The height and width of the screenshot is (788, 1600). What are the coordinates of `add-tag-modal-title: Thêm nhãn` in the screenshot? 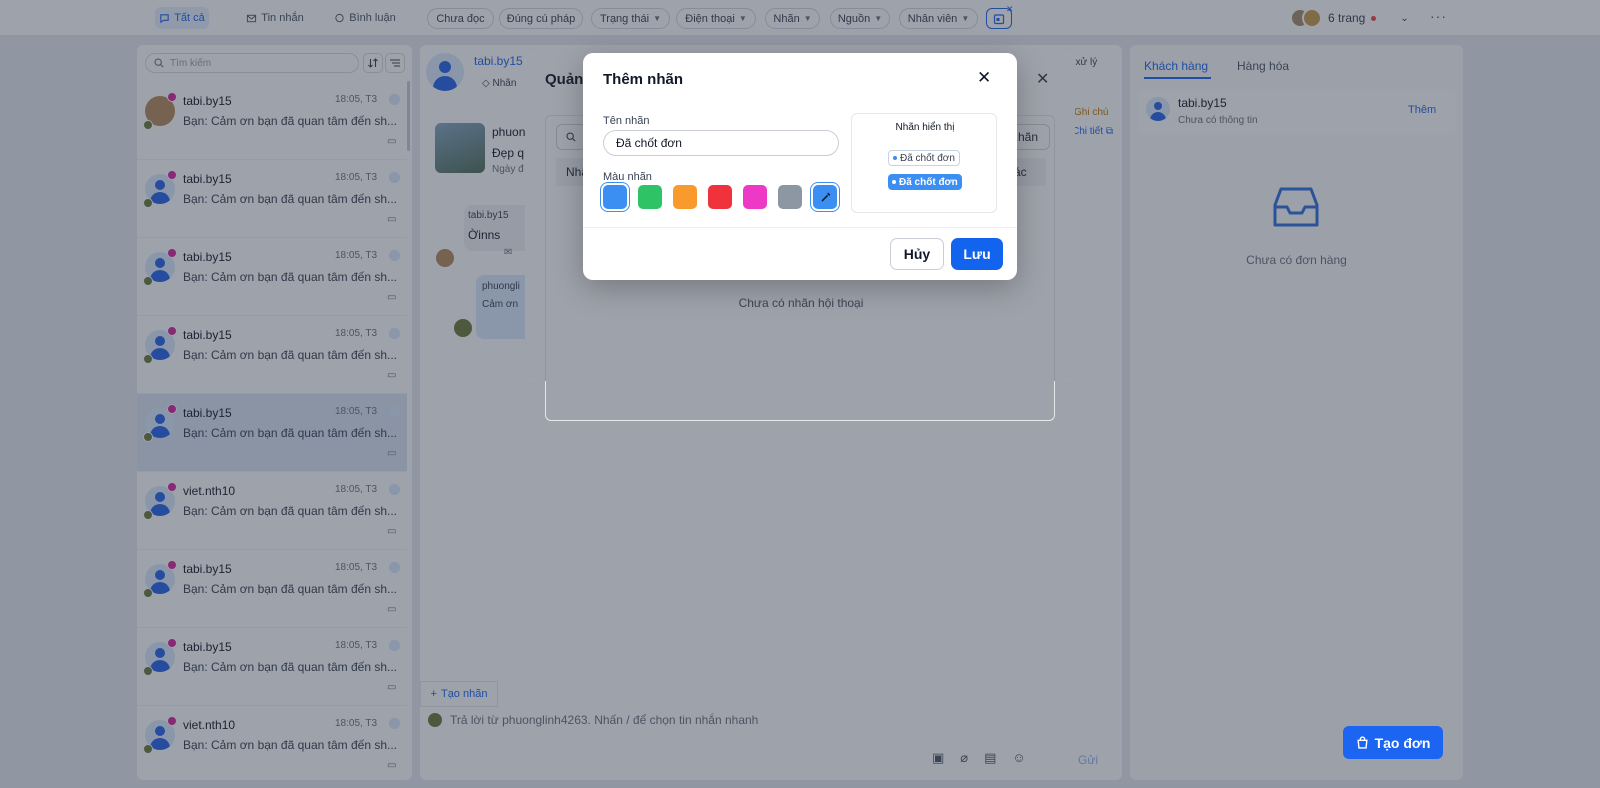 It's located at (643, 79).